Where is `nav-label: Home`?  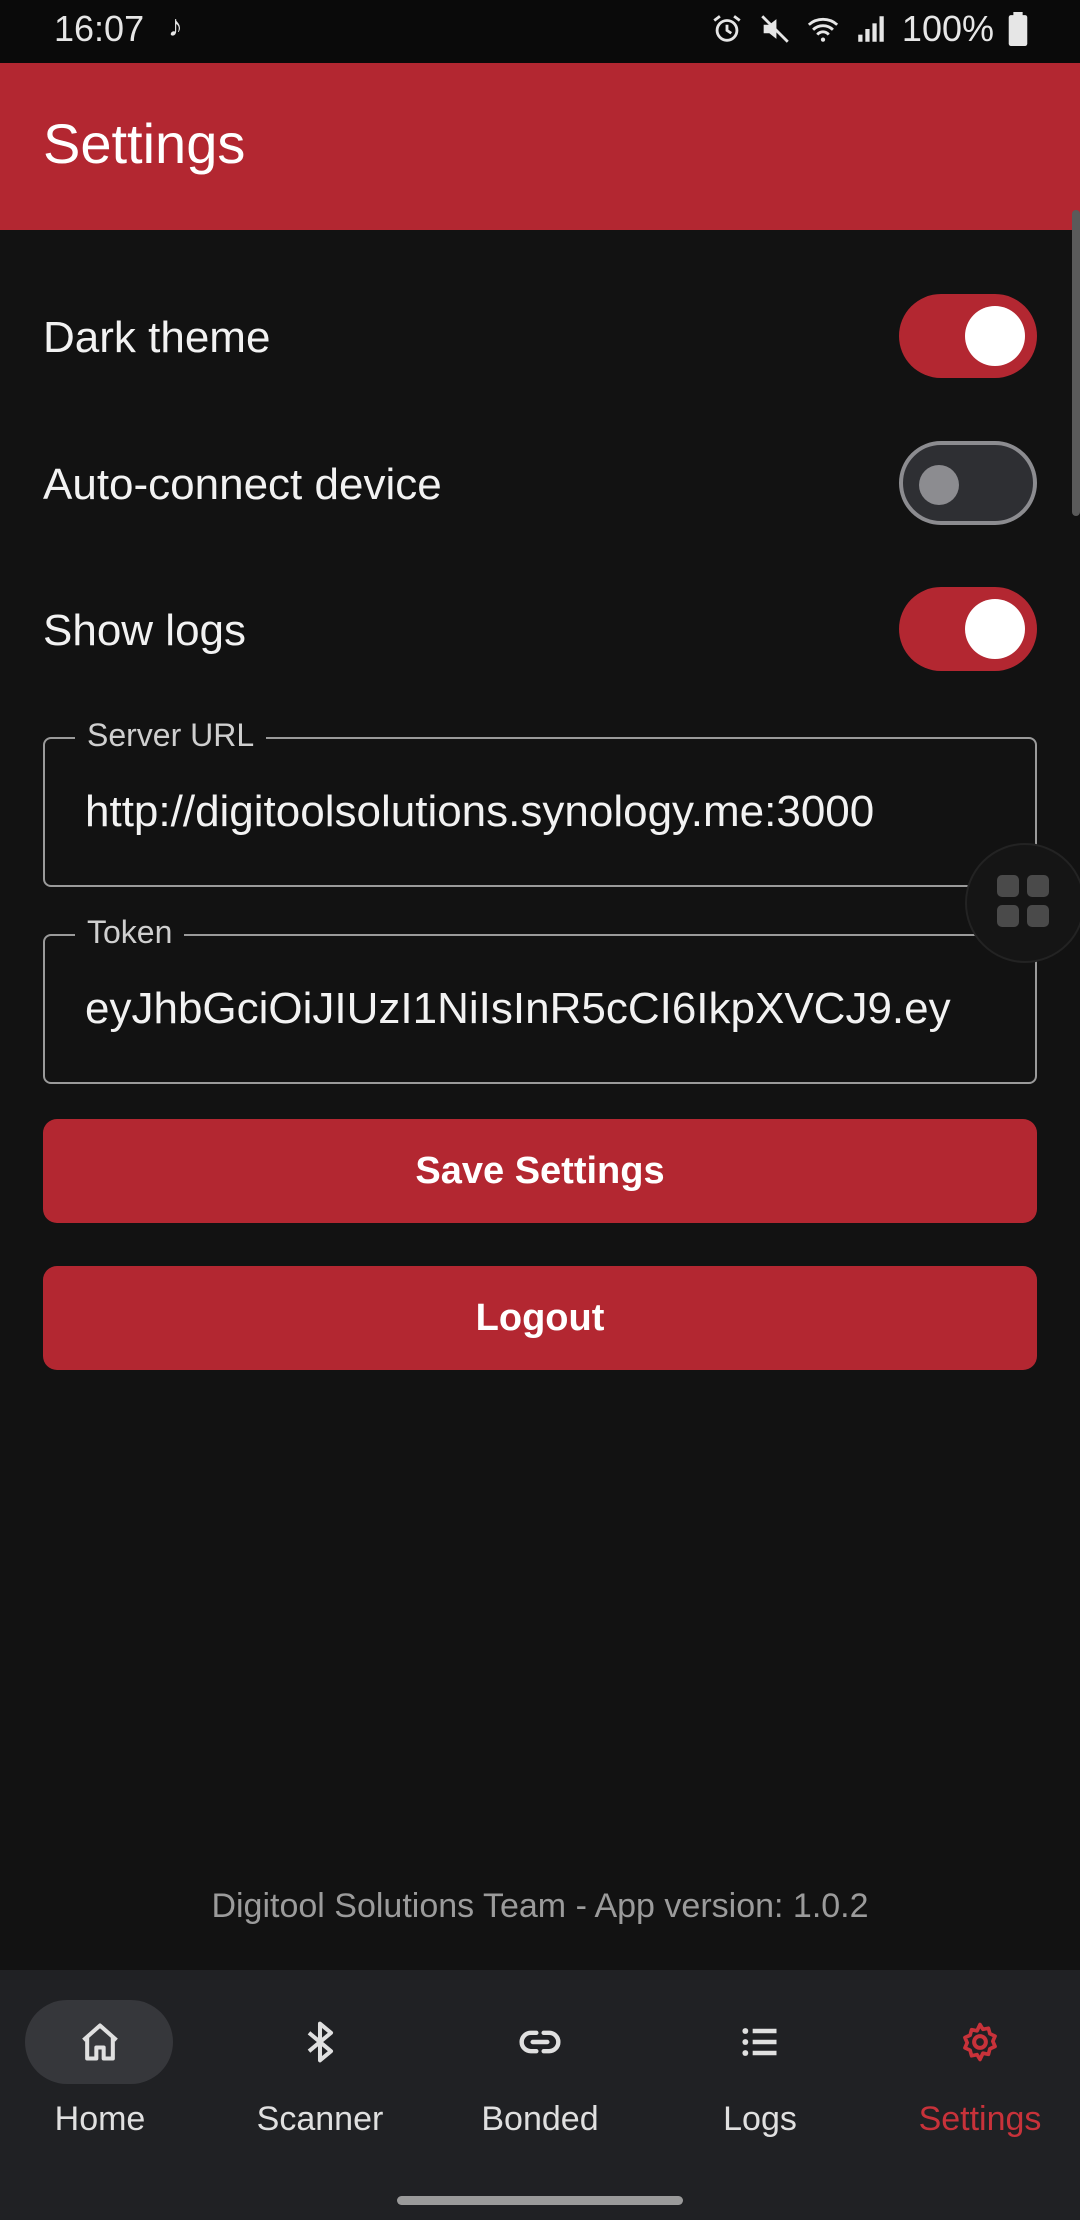
nav-label: Home is located at coordinates (100, 2119).